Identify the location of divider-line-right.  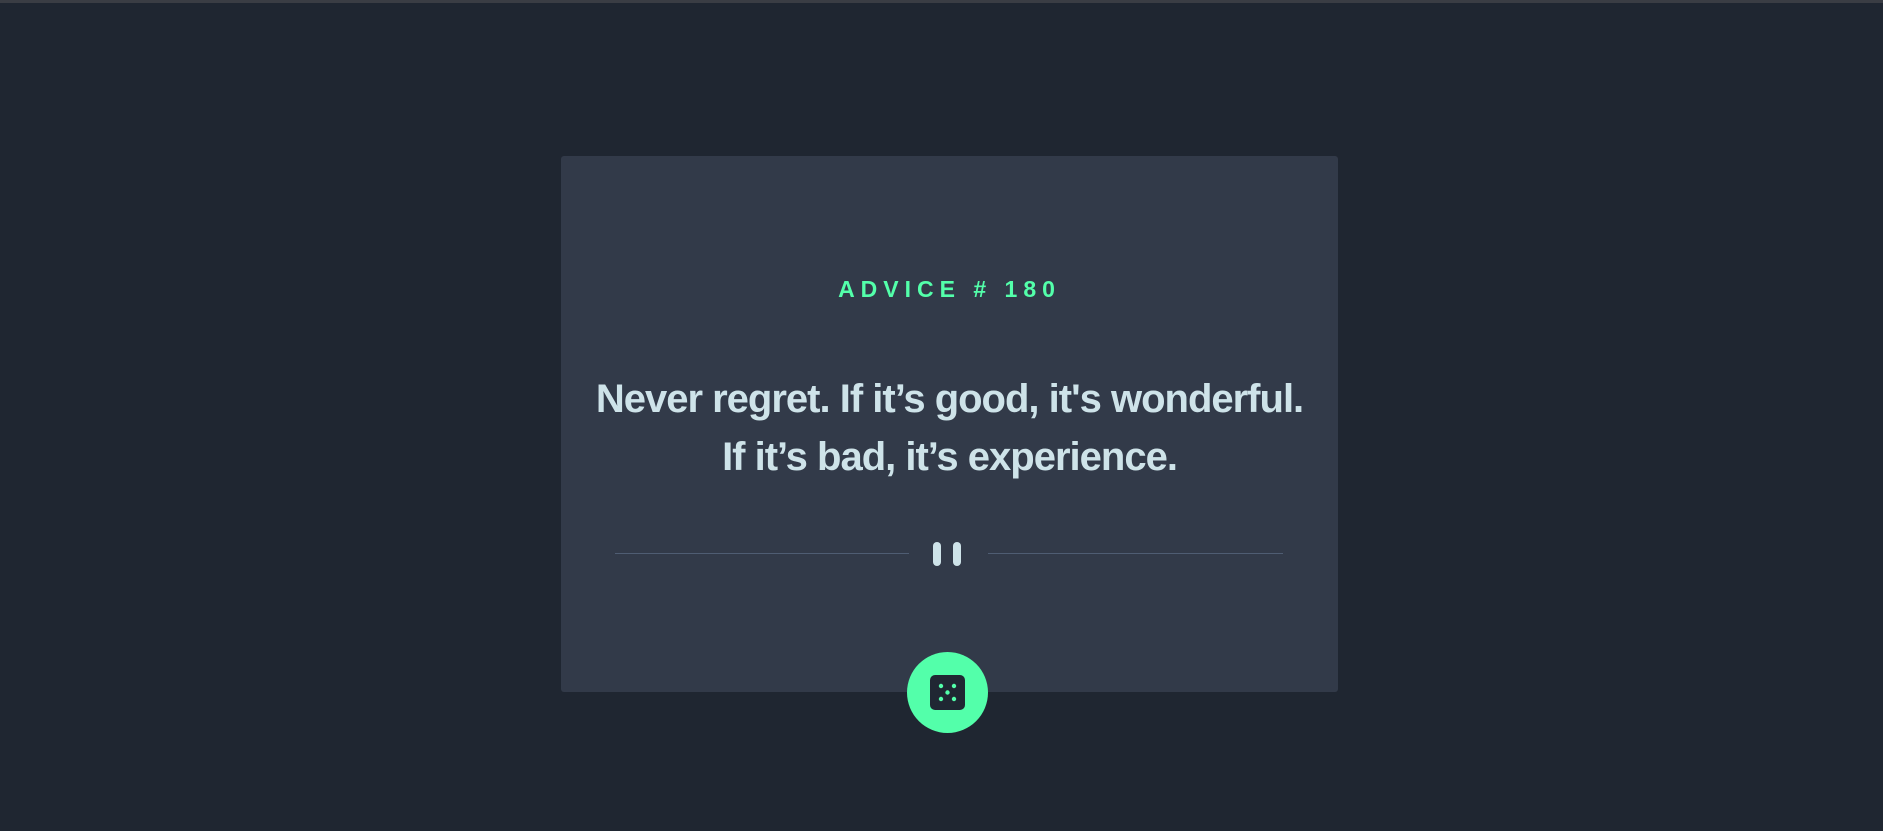
(1135, 553).